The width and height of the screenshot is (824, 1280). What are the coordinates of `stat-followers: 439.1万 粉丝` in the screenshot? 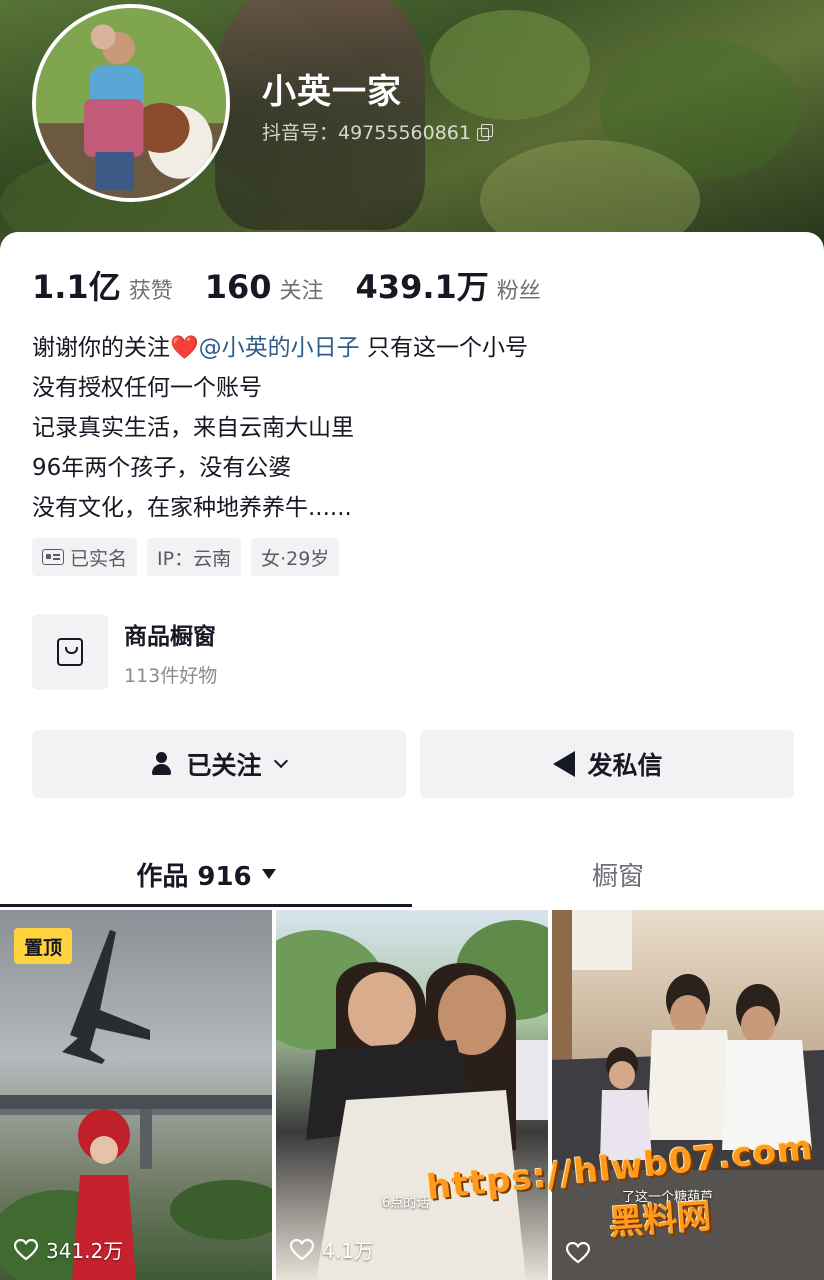 It's located at (448, 285).